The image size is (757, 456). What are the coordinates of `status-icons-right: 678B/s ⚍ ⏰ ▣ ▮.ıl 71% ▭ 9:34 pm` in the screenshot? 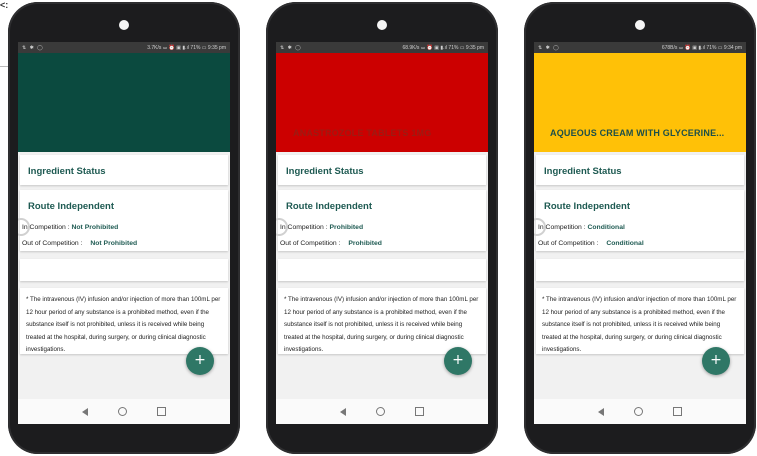 It's located at (701, 47).